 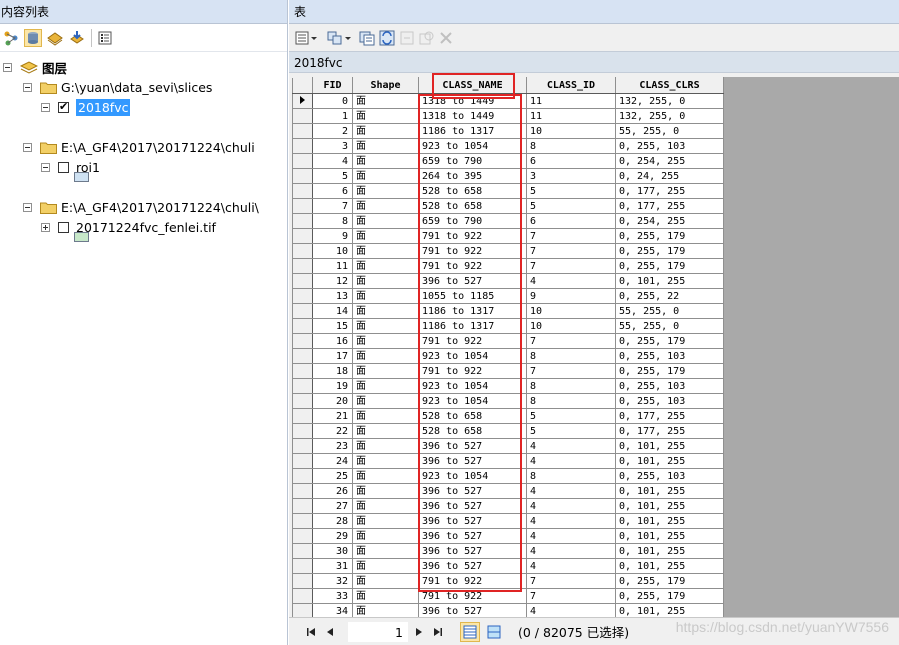 I want to click on table-row: 24 面 396 to 527 4 0, 101, 255, so click(x=508, y=461).